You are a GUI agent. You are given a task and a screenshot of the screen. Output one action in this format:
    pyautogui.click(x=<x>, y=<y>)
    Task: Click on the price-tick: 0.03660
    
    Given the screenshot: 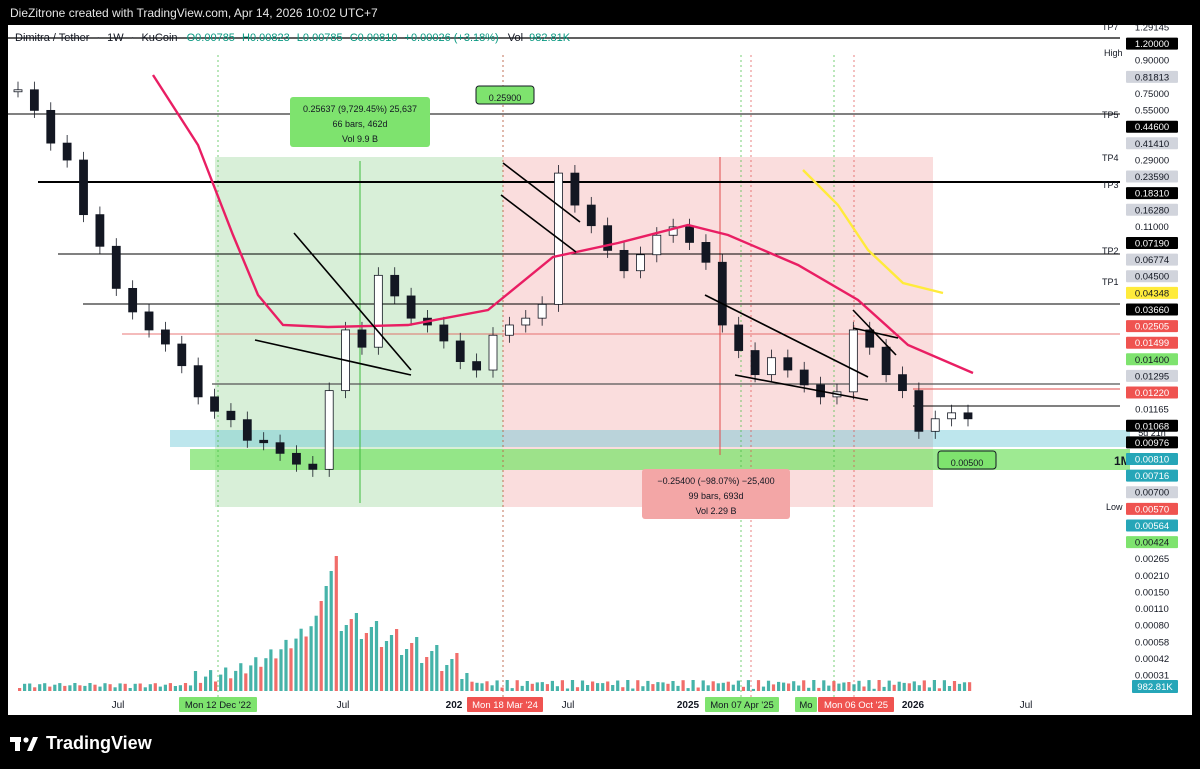 What is the action you would take?
    pyautogui.click(x=1152, y=310)
    